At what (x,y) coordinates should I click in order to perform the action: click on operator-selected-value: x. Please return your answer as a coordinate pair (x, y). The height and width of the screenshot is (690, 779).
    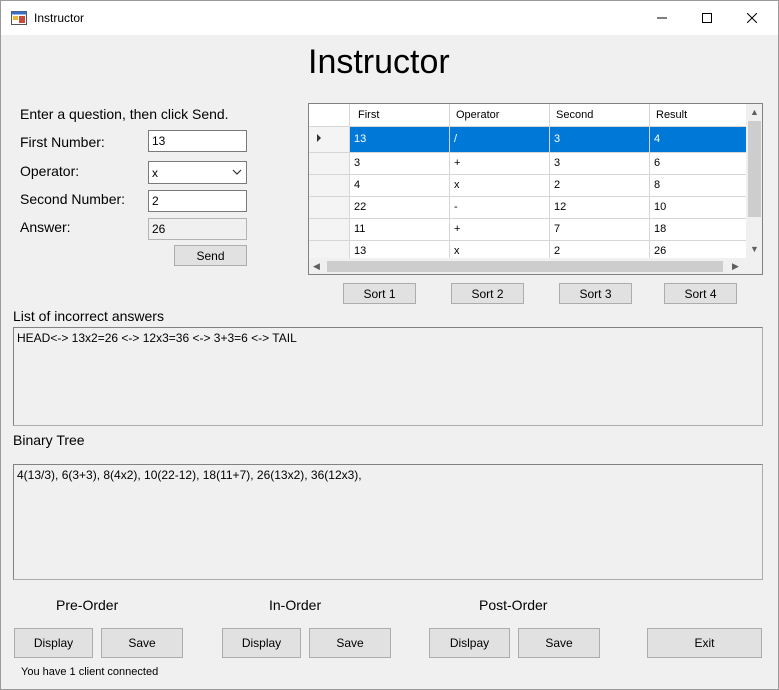
    Looking at the image, I should click on (155, 173).